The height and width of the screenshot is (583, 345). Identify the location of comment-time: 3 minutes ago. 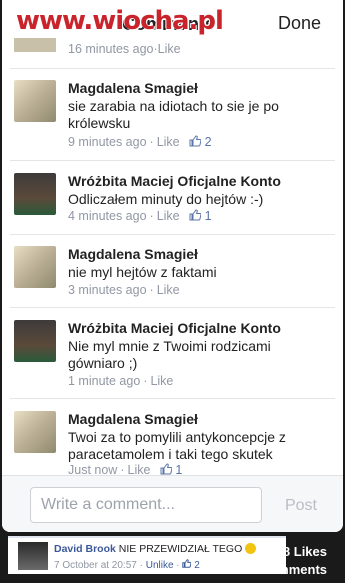
(107, 290).